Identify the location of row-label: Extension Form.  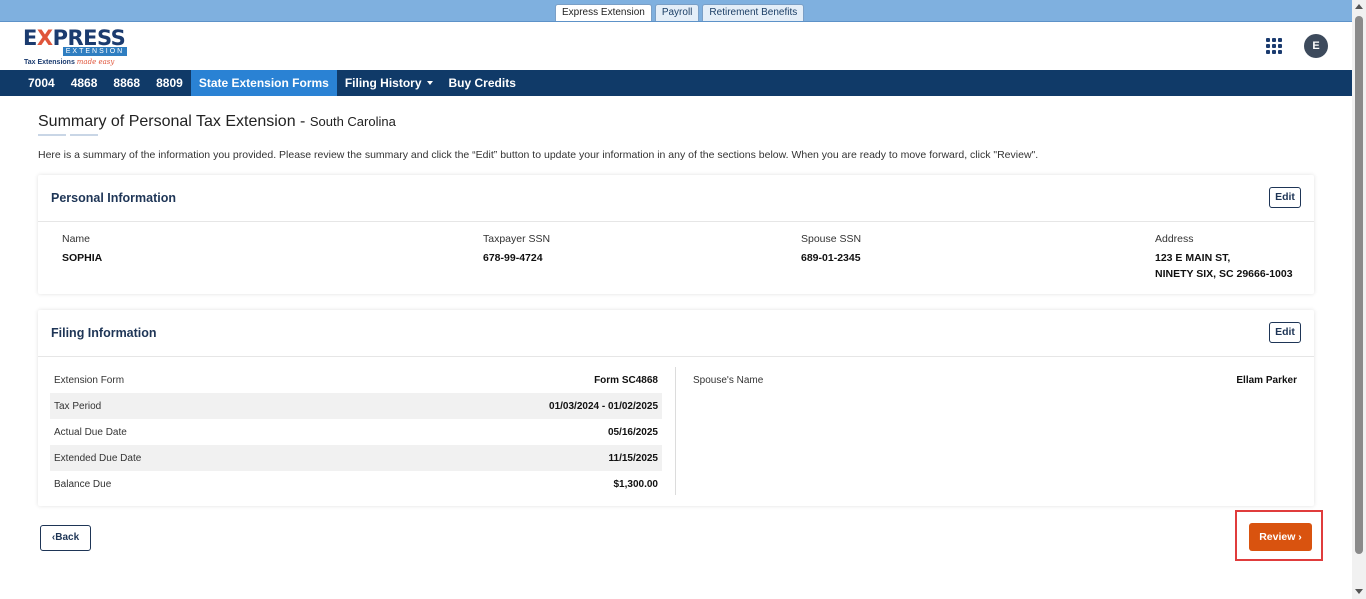
(89, 380).